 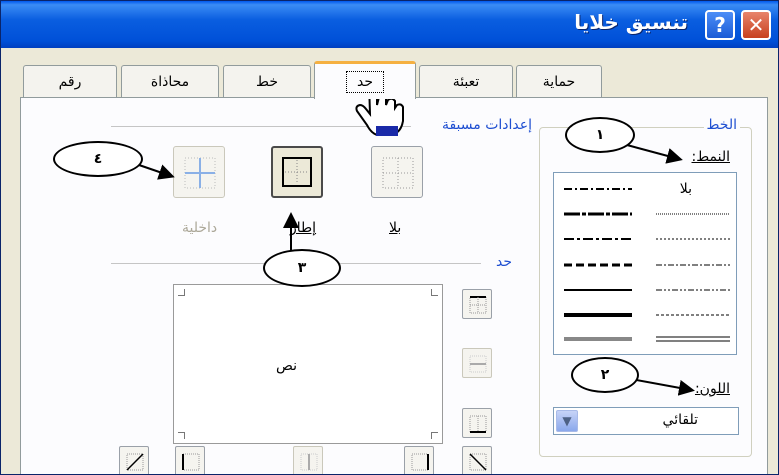 What do you see at coordinates (600, 135) in the screenshot?
I see `annotation-callout-1: ١` at bounding box center [600, 135].